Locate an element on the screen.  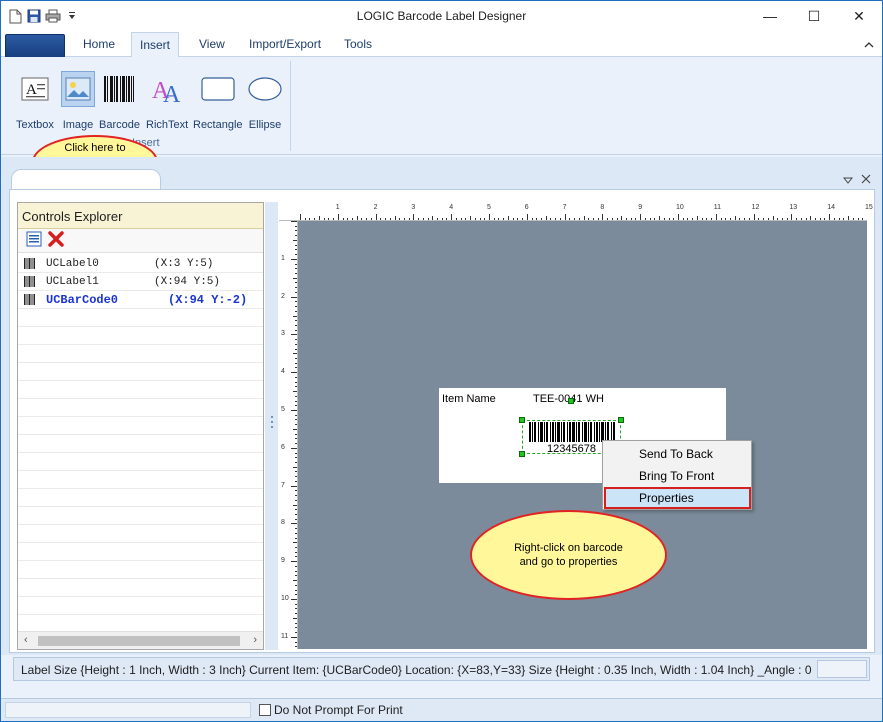
menu-item-properties: Properties is located at coordinates (666, 498).